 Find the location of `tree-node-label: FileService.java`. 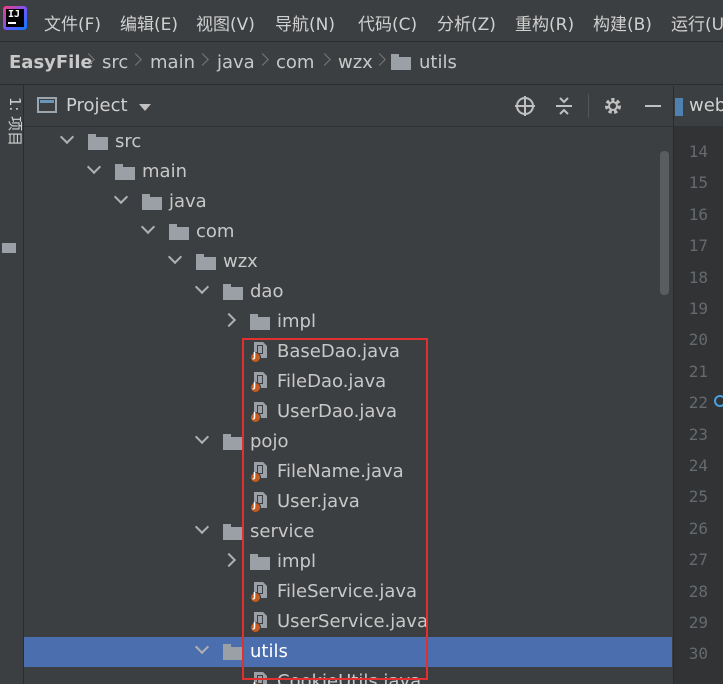

tree-node-label: FileService.java is located at coordinates (347, 591).